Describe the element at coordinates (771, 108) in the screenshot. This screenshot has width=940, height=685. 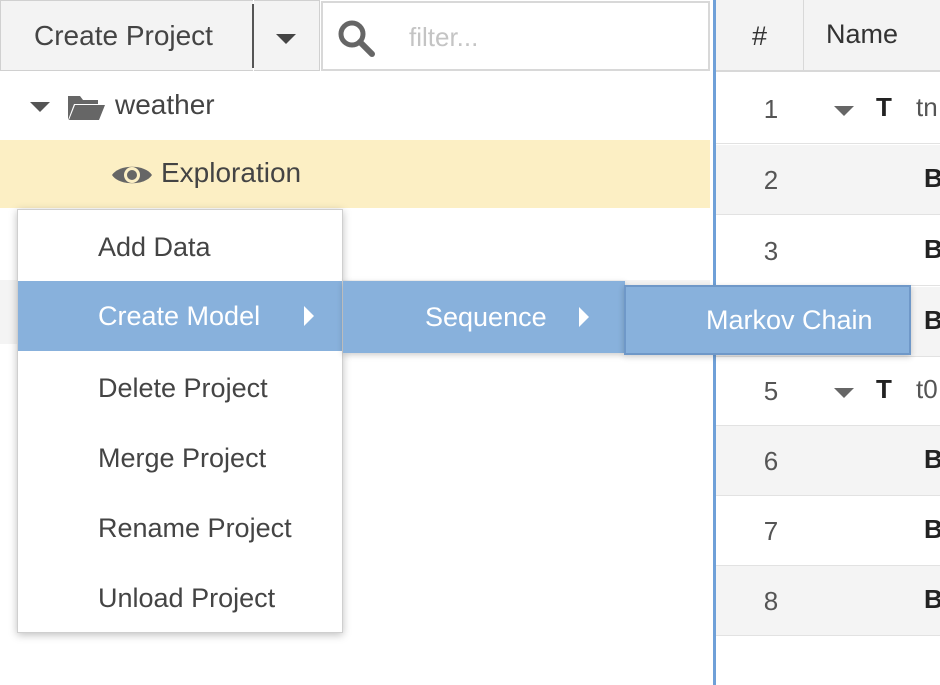
I see `row-number: 1` at that location.